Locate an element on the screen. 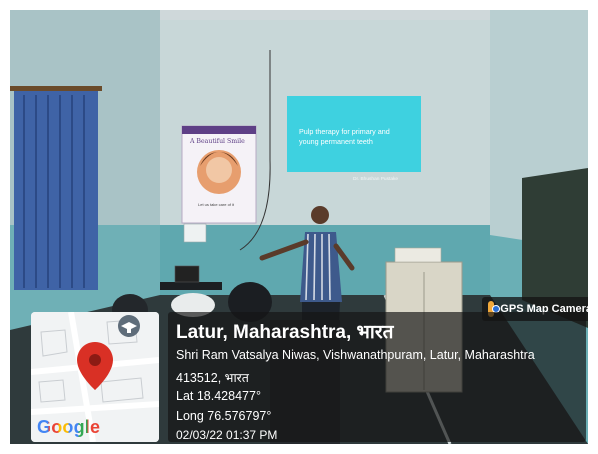  switch-board is located at coordinates (195, 233).